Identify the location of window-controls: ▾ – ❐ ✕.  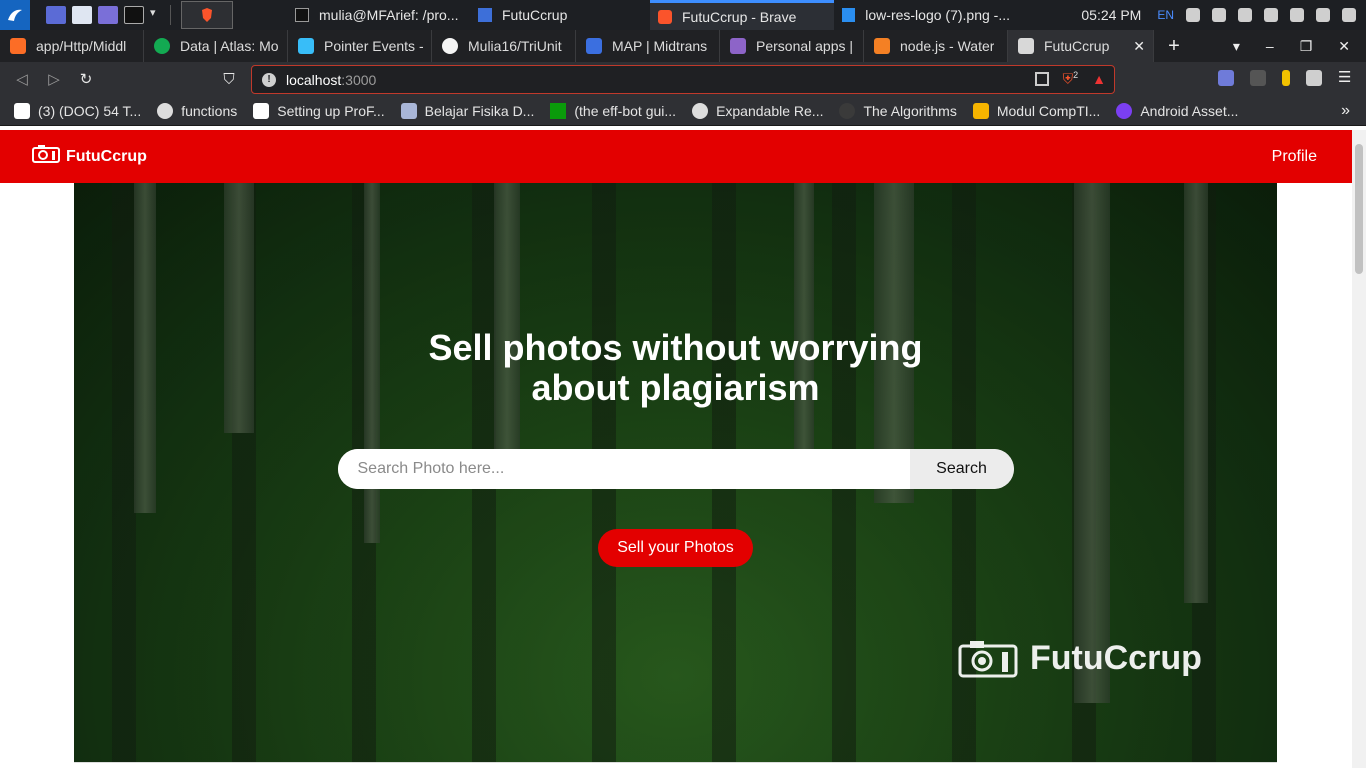
(1299, 46).